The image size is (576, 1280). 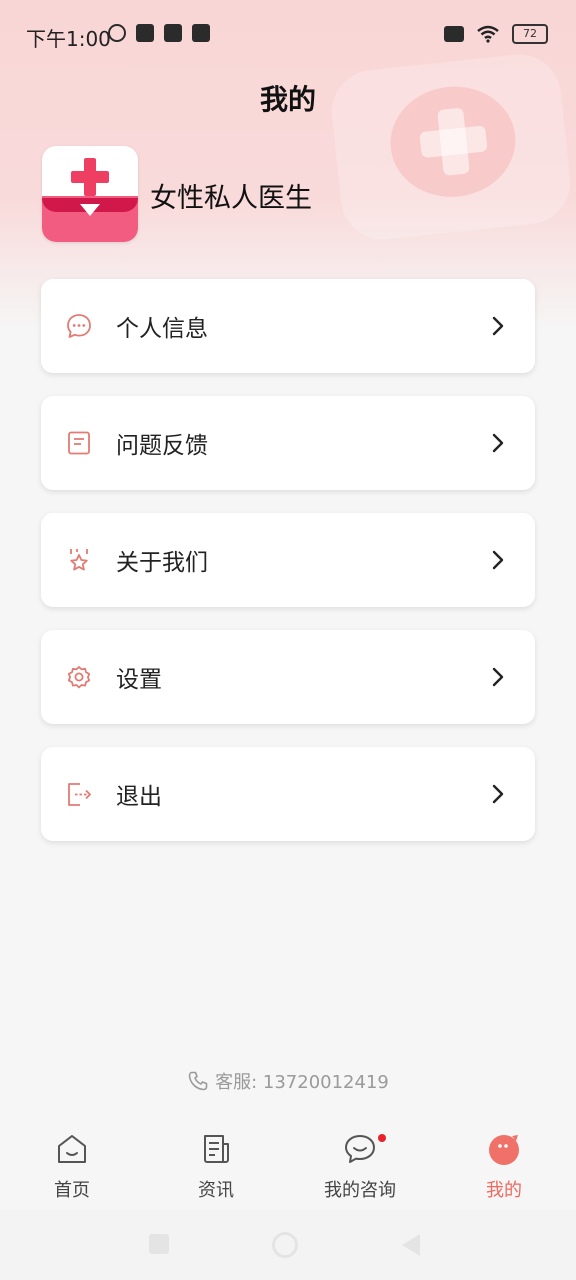 What do you see at coordinates (231, 198) in the screenshot?
I see `app-name: 女性私人医生` at bounding box center [231, 198].